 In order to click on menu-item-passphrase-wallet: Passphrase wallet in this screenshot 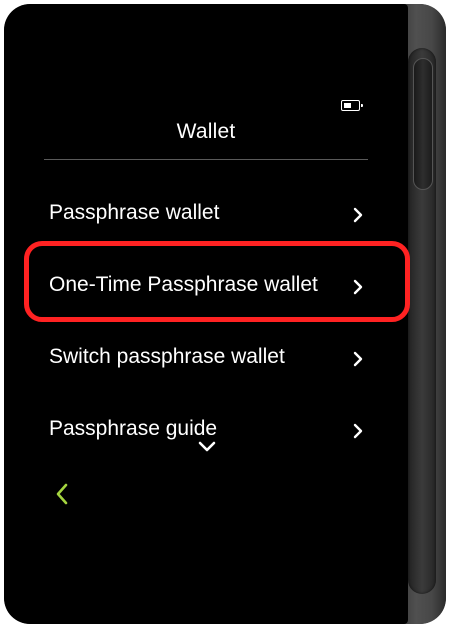, I will do `click(206, 215)`.